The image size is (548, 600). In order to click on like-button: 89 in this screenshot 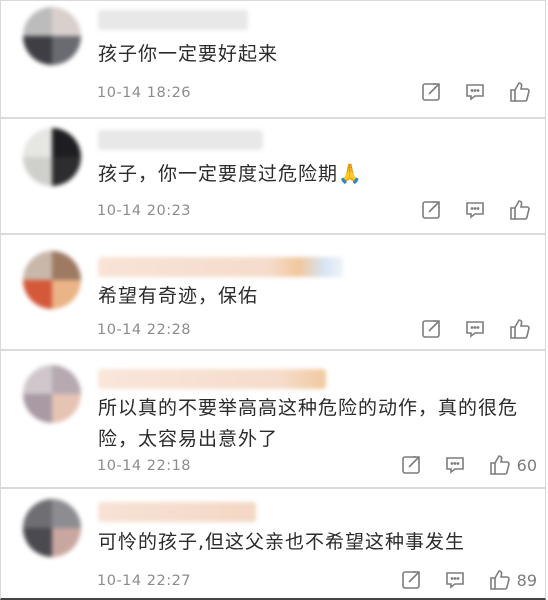, I will do `click(512, 580)`.